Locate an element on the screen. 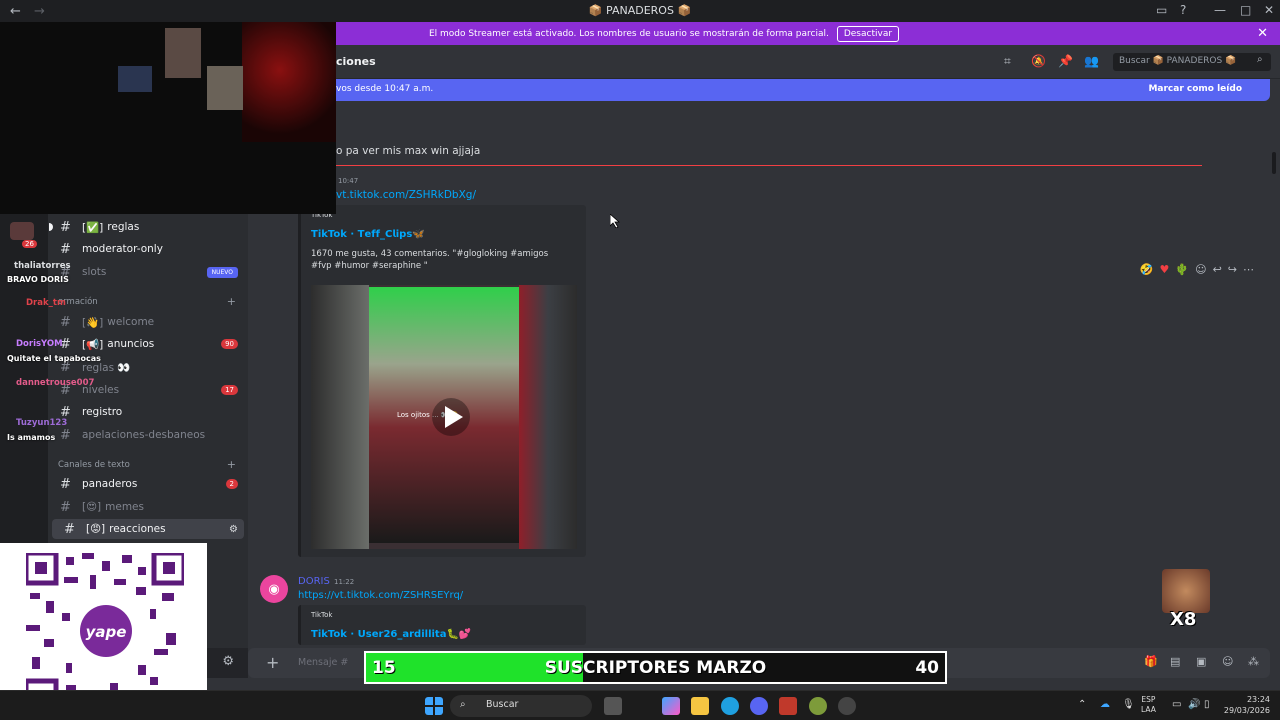  help-icon: ? is located at coordinates (1183, 10).